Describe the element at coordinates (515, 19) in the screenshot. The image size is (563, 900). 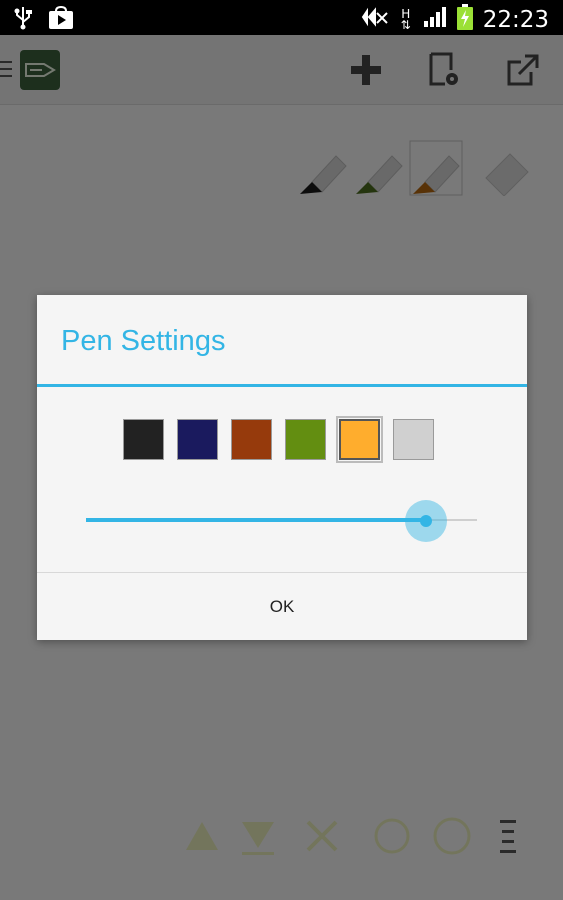
I see `status-clock: 22:23` at that location.